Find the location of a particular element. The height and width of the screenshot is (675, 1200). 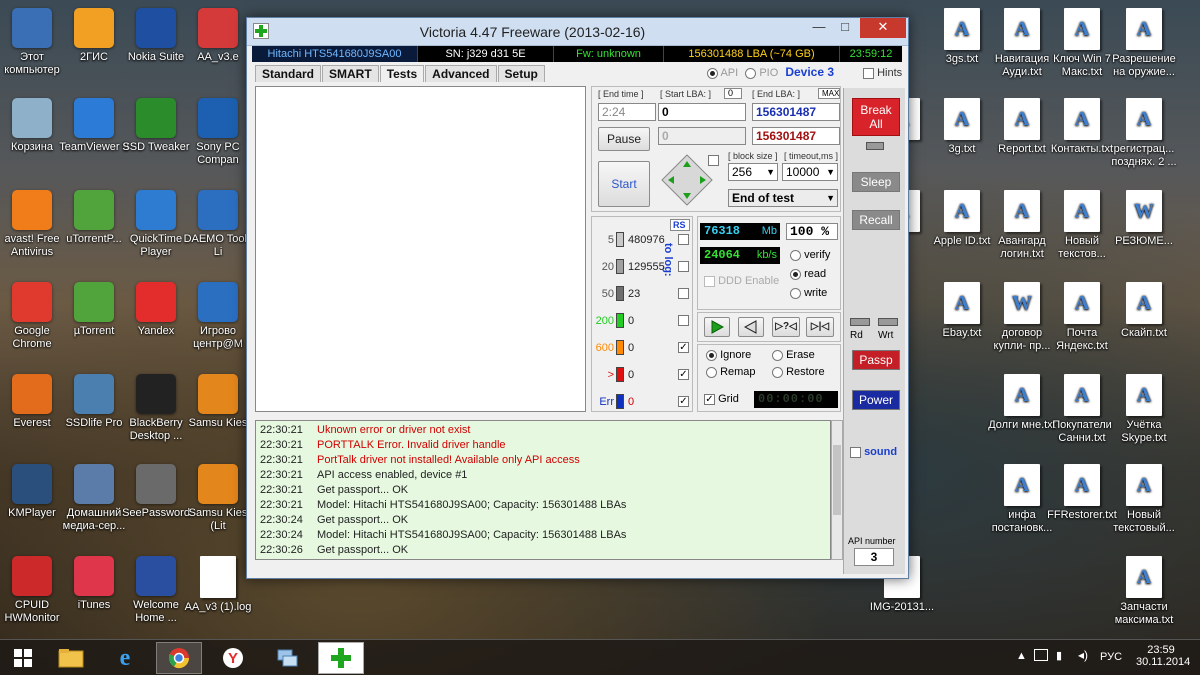

volume-icon: ◂) is located at coordinates (1083, 655).